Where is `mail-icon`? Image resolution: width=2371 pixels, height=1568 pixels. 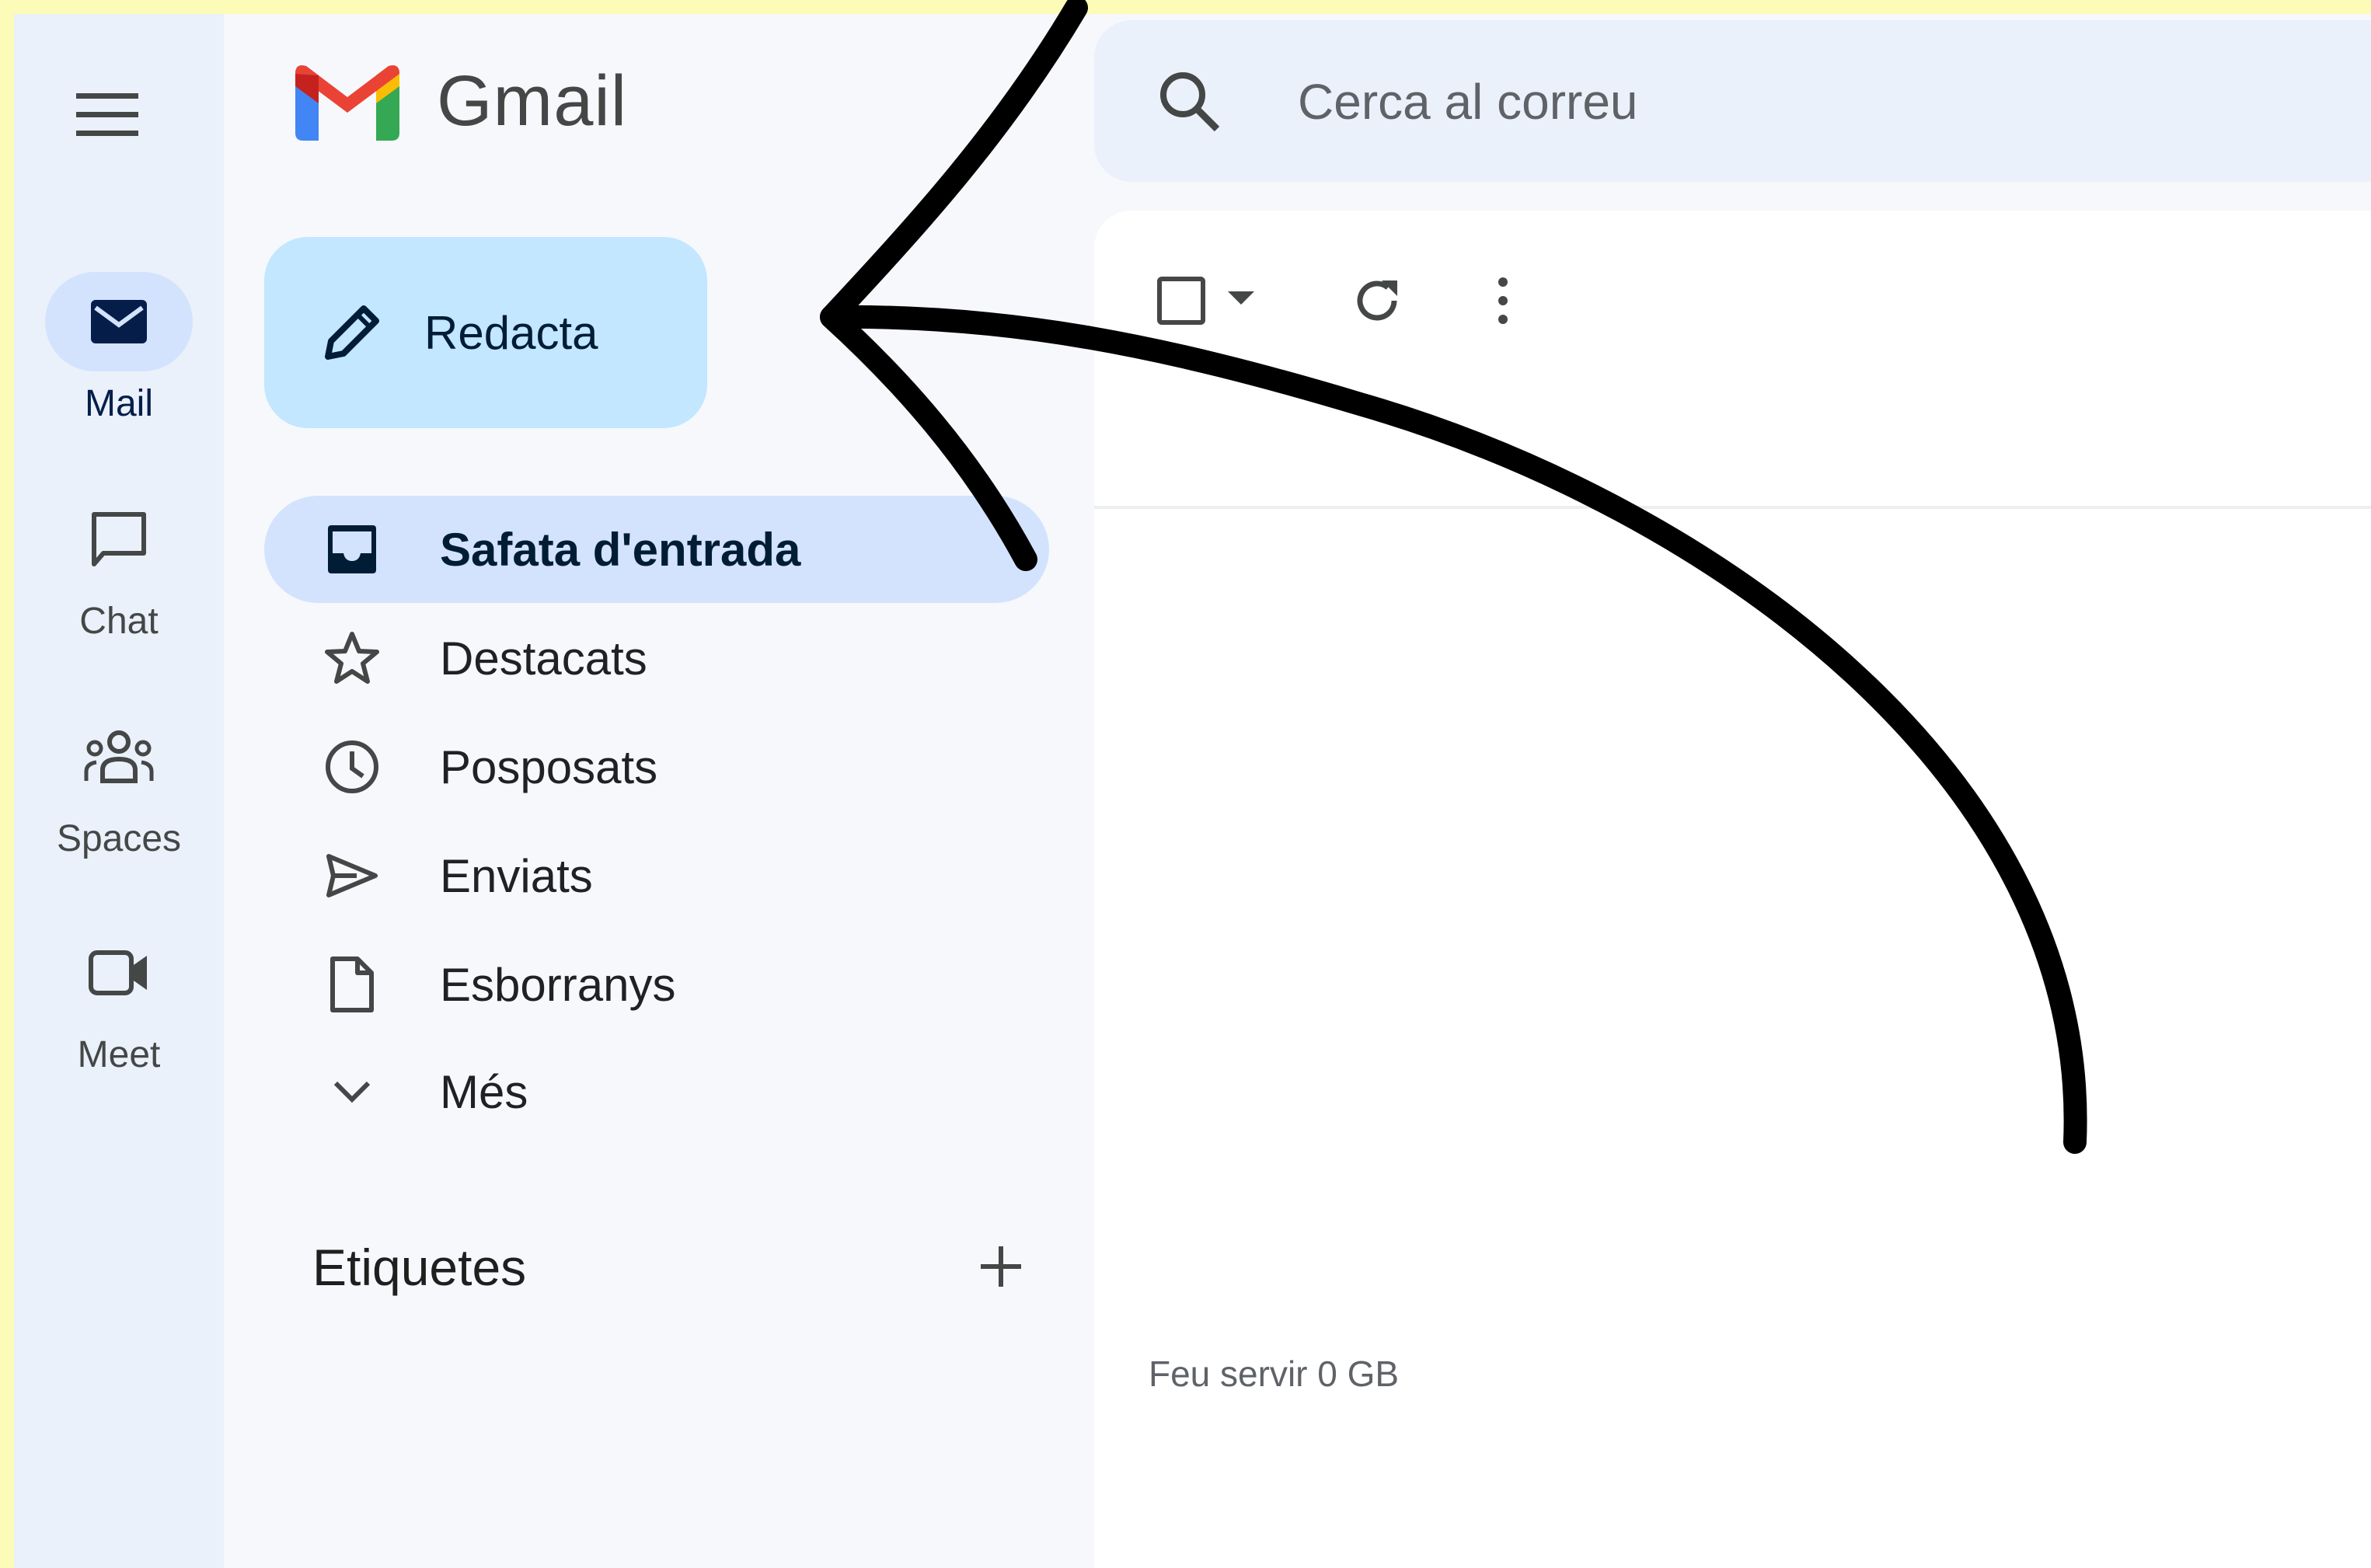
mail-icon is located at coordinates (119, 321).